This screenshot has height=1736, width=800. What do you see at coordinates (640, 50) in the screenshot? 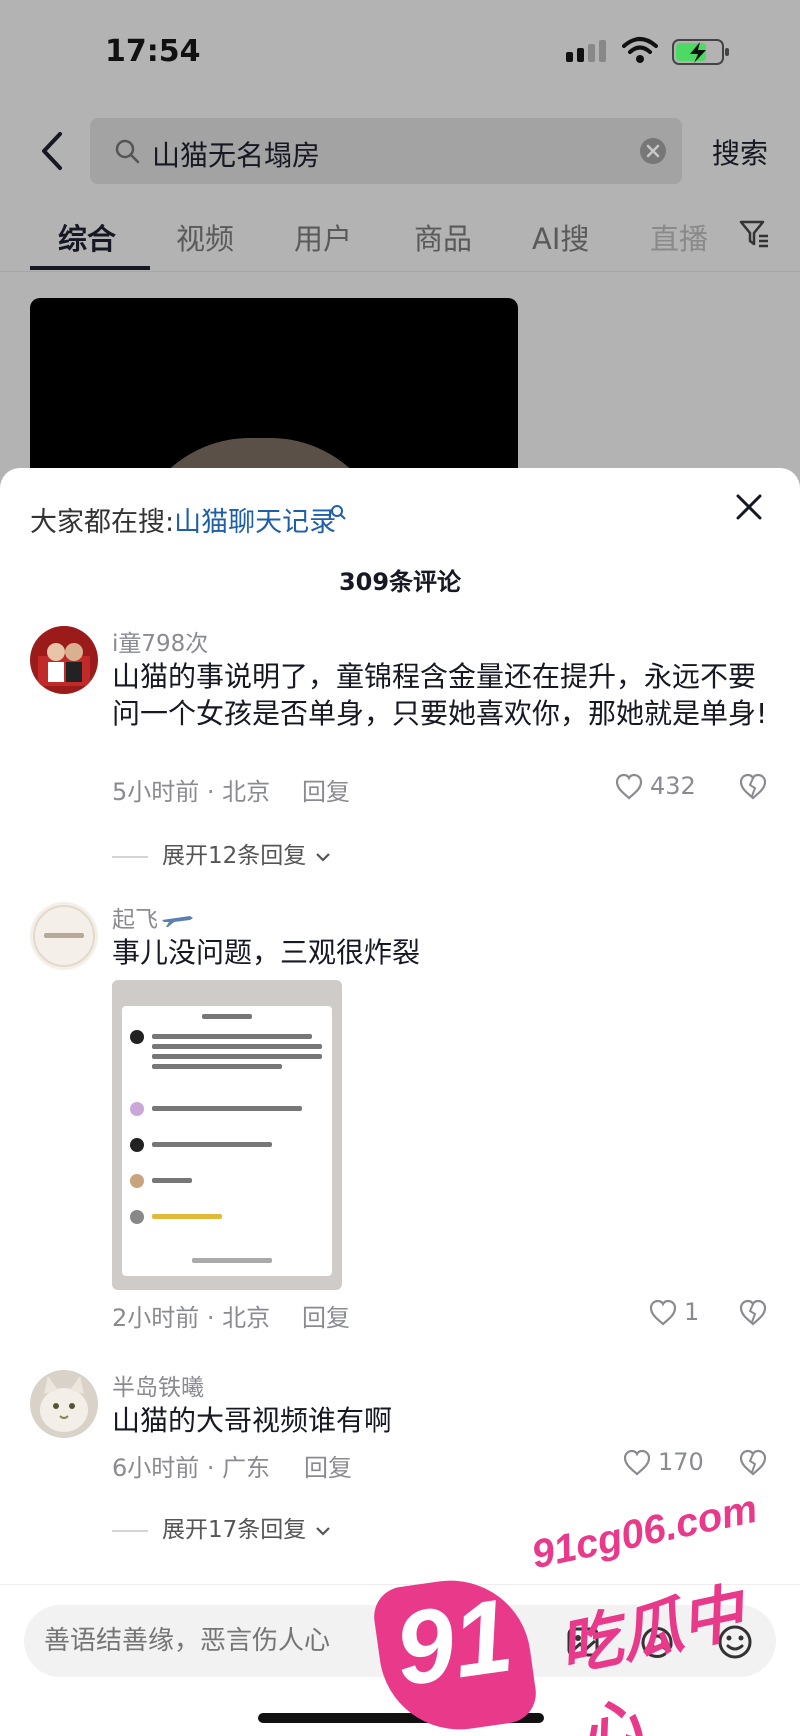
I see `wifi-icon` at bounding box center [640, 50].